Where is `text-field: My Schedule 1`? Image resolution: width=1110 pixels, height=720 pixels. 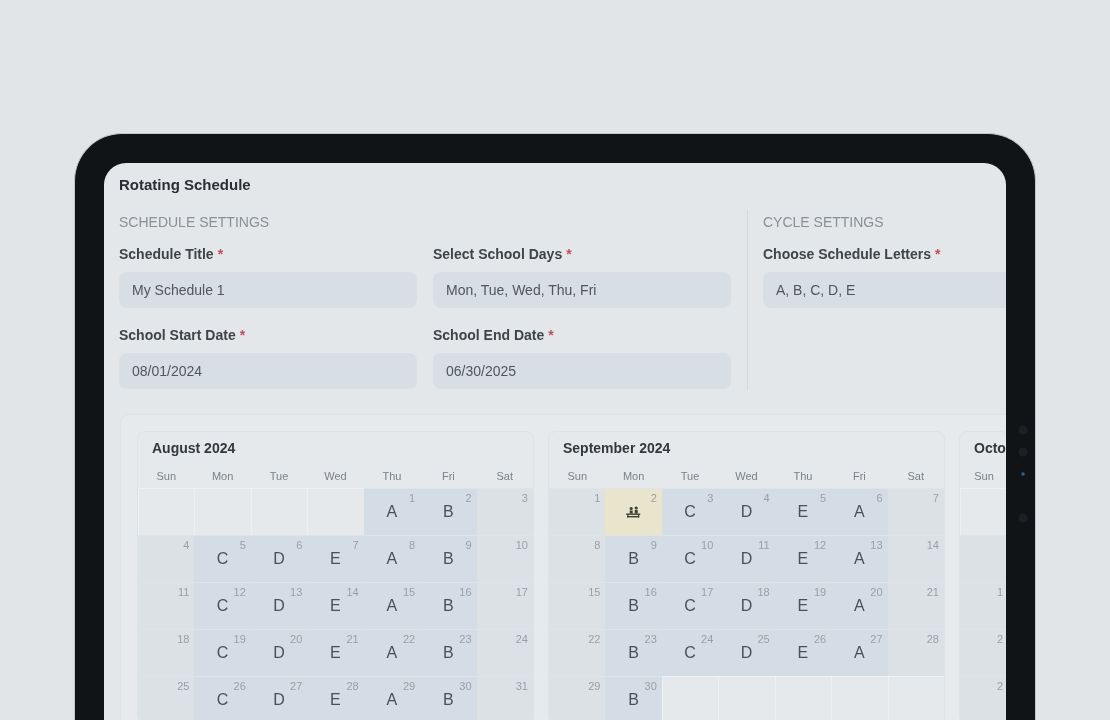 text-field: My Schedule 1 is located at coordinates (268, 290).